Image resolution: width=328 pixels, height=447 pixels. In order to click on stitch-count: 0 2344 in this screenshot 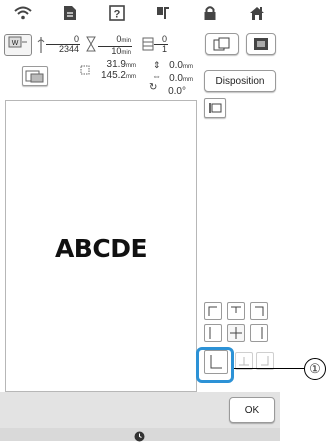, I will do `click(63, 44)`.